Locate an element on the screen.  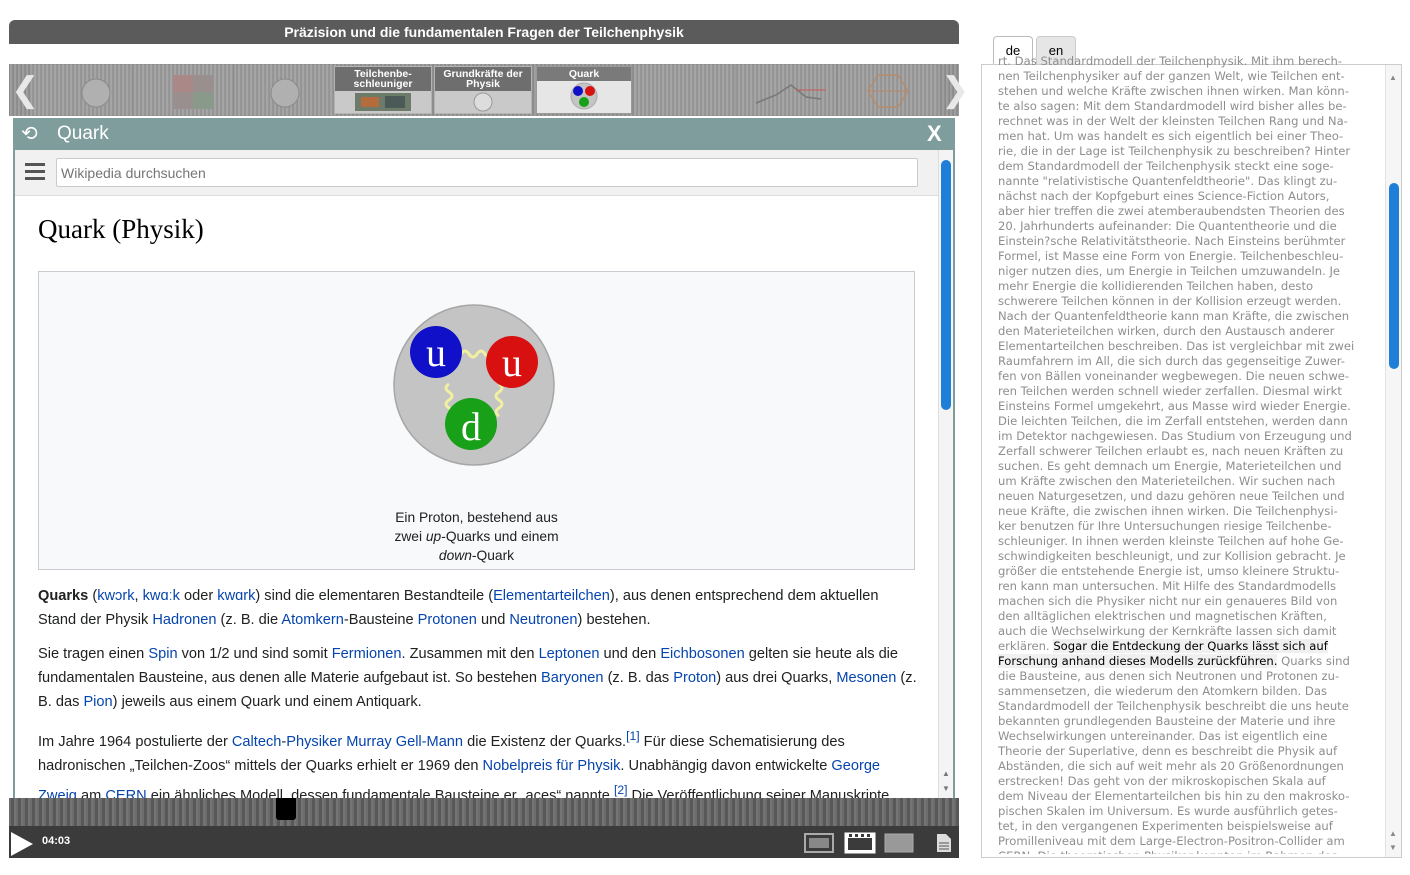
timeline-scrubber is located at coordinates (484, 812).